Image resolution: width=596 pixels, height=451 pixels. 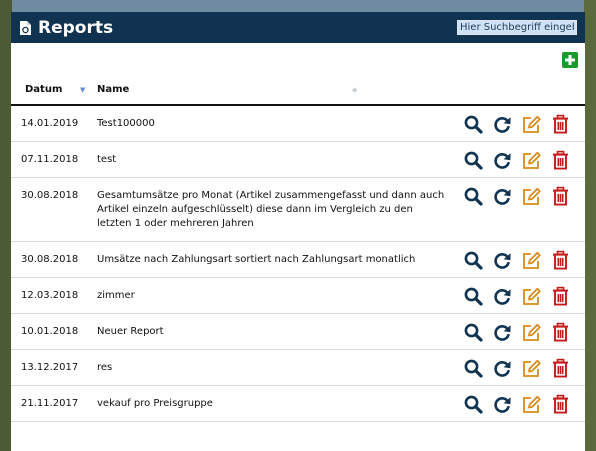 I want to click on report-name: Neuer Report, so click(x=267, y=331).